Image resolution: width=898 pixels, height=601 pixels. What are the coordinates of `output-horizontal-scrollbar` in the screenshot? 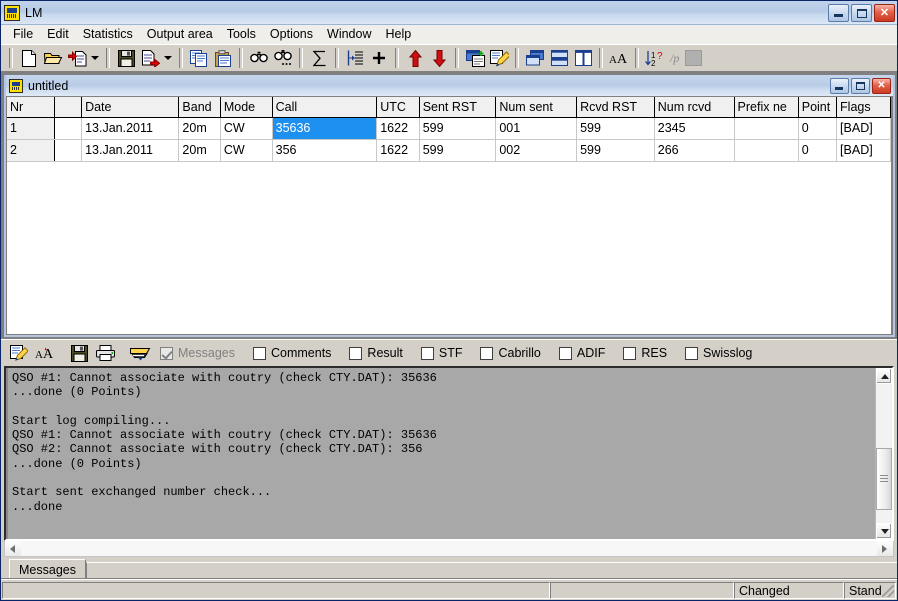 It's located at (449, 549).